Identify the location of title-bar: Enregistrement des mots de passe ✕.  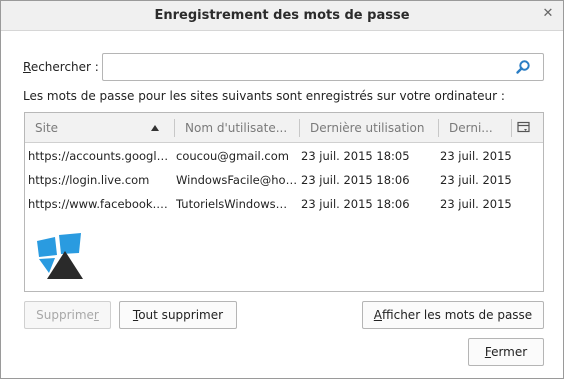
(282, 16).